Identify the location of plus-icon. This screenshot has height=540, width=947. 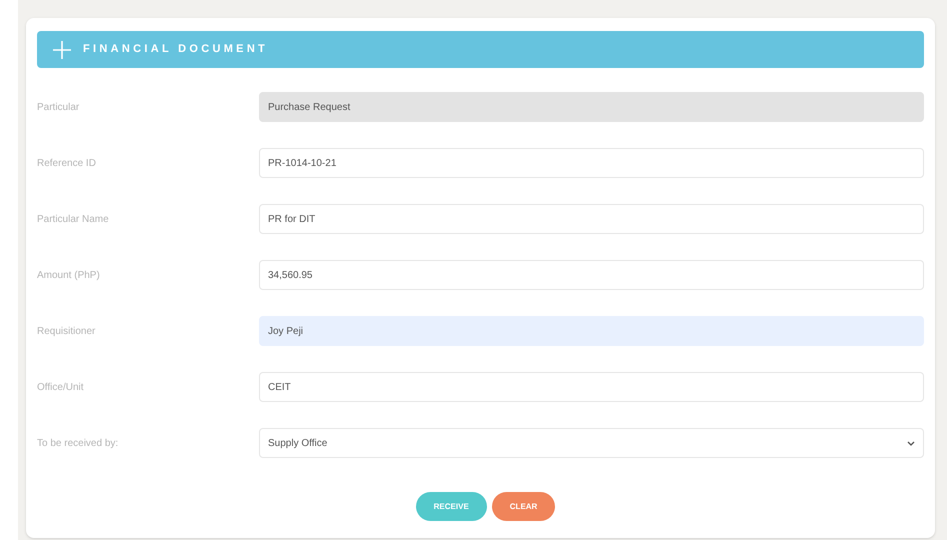
(62, 49).